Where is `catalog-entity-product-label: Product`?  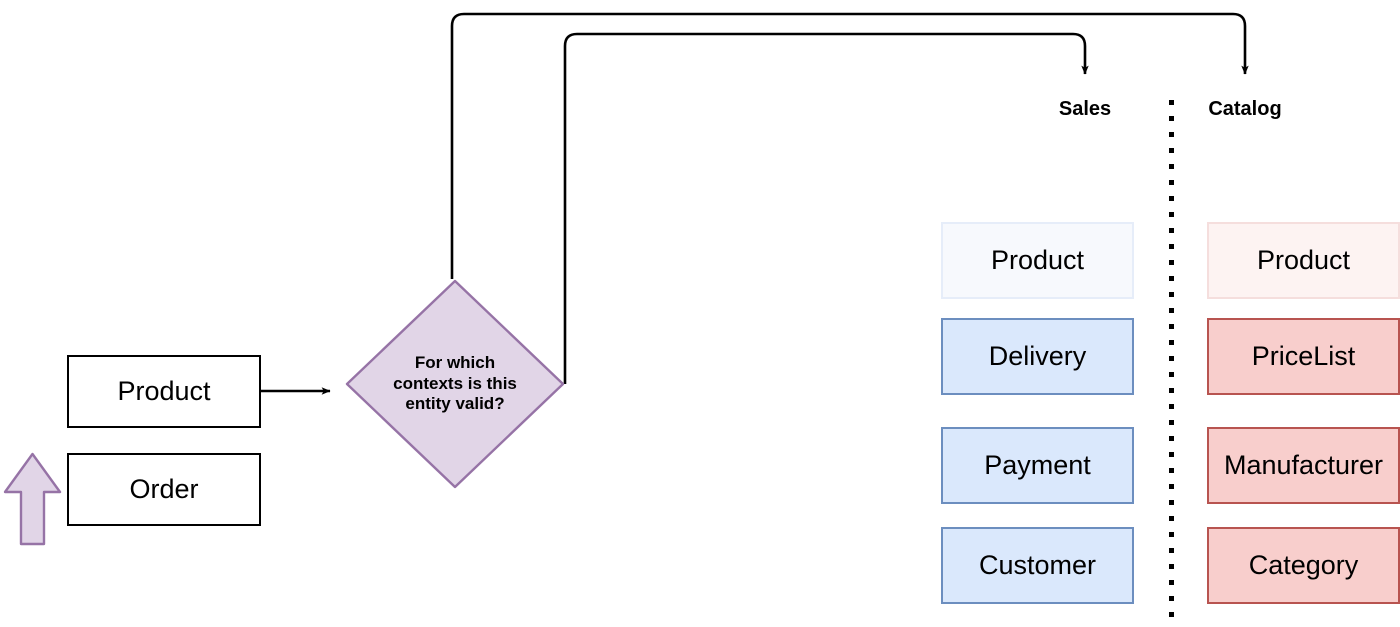 catalog-entity-product-label: Product is located at coordinates (1303, 259).